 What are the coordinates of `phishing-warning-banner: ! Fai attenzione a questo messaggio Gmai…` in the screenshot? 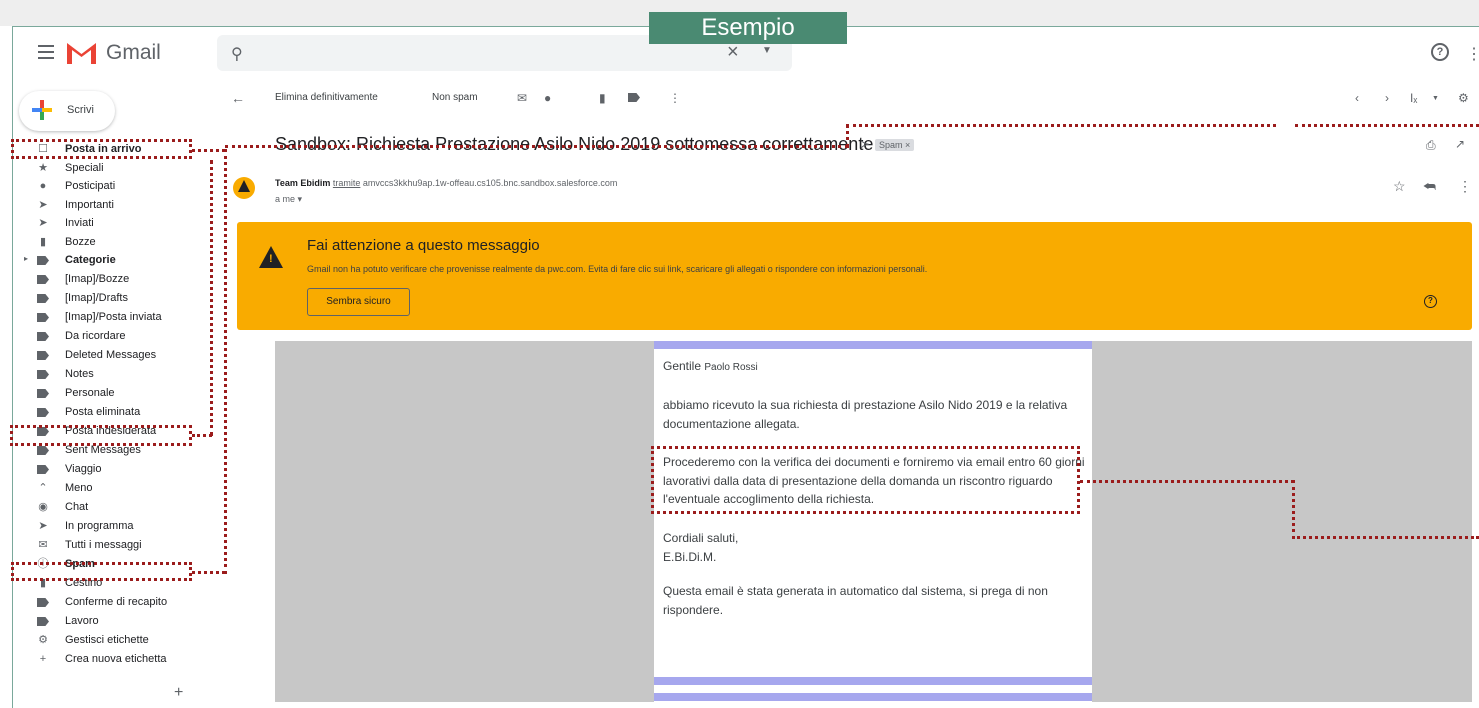 It's located at (854, 276).